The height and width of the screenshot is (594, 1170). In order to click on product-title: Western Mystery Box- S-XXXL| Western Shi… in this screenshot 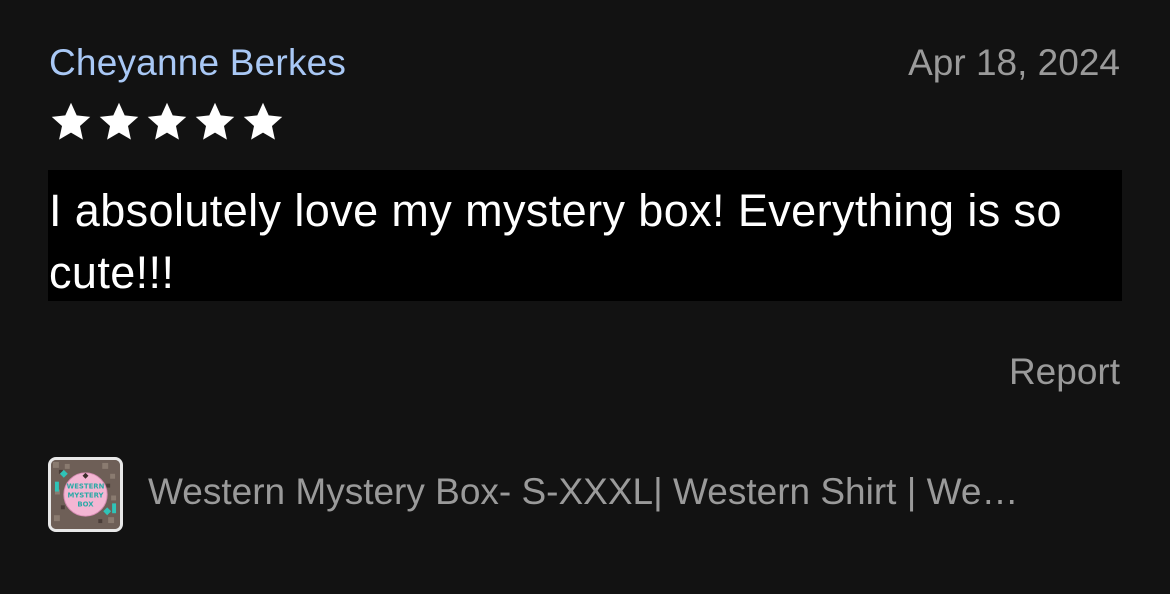, I will do `click(628, 492)`.